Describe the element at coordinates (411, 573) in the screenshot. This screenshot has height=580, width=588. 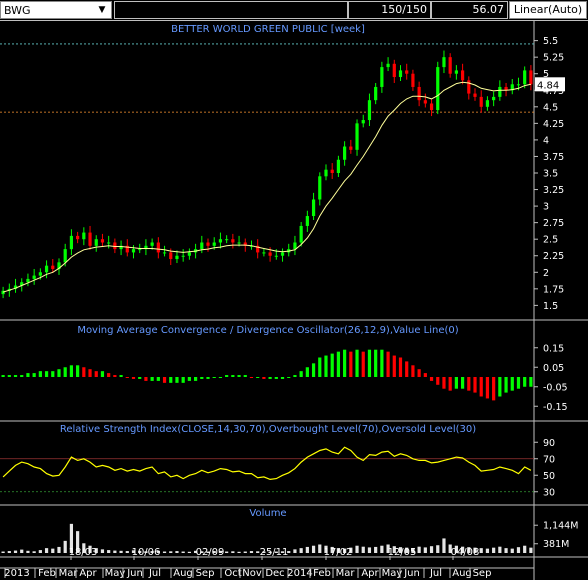
I see `month-label: Jun` at that location.